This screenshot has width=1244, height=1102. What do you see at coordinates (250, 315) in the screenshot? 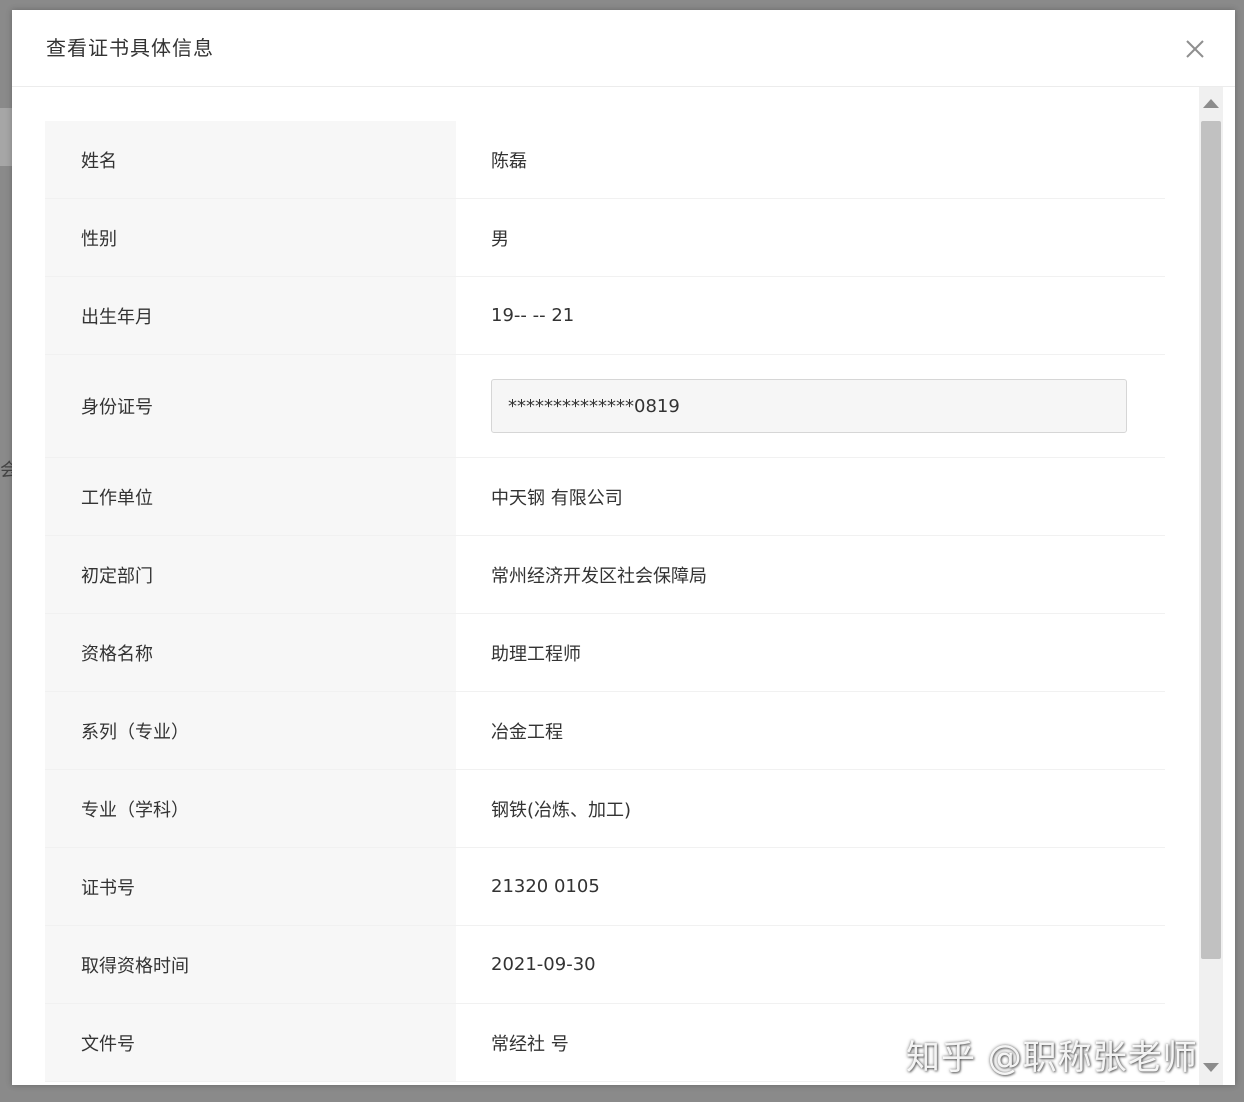
I see `field-label: 出生年月` at bounding box center [250, 315].